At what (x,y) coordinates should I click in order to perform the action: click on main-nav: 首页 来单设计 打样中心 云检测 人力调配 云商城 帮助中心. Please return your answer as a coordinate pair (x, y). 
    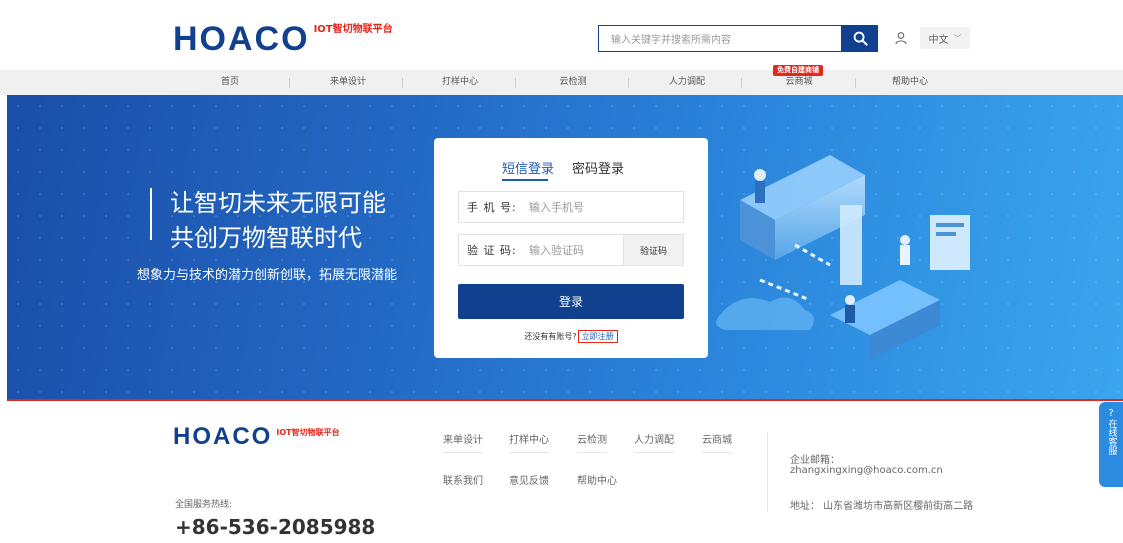
    Looking at the image, I should click on (561, 82).